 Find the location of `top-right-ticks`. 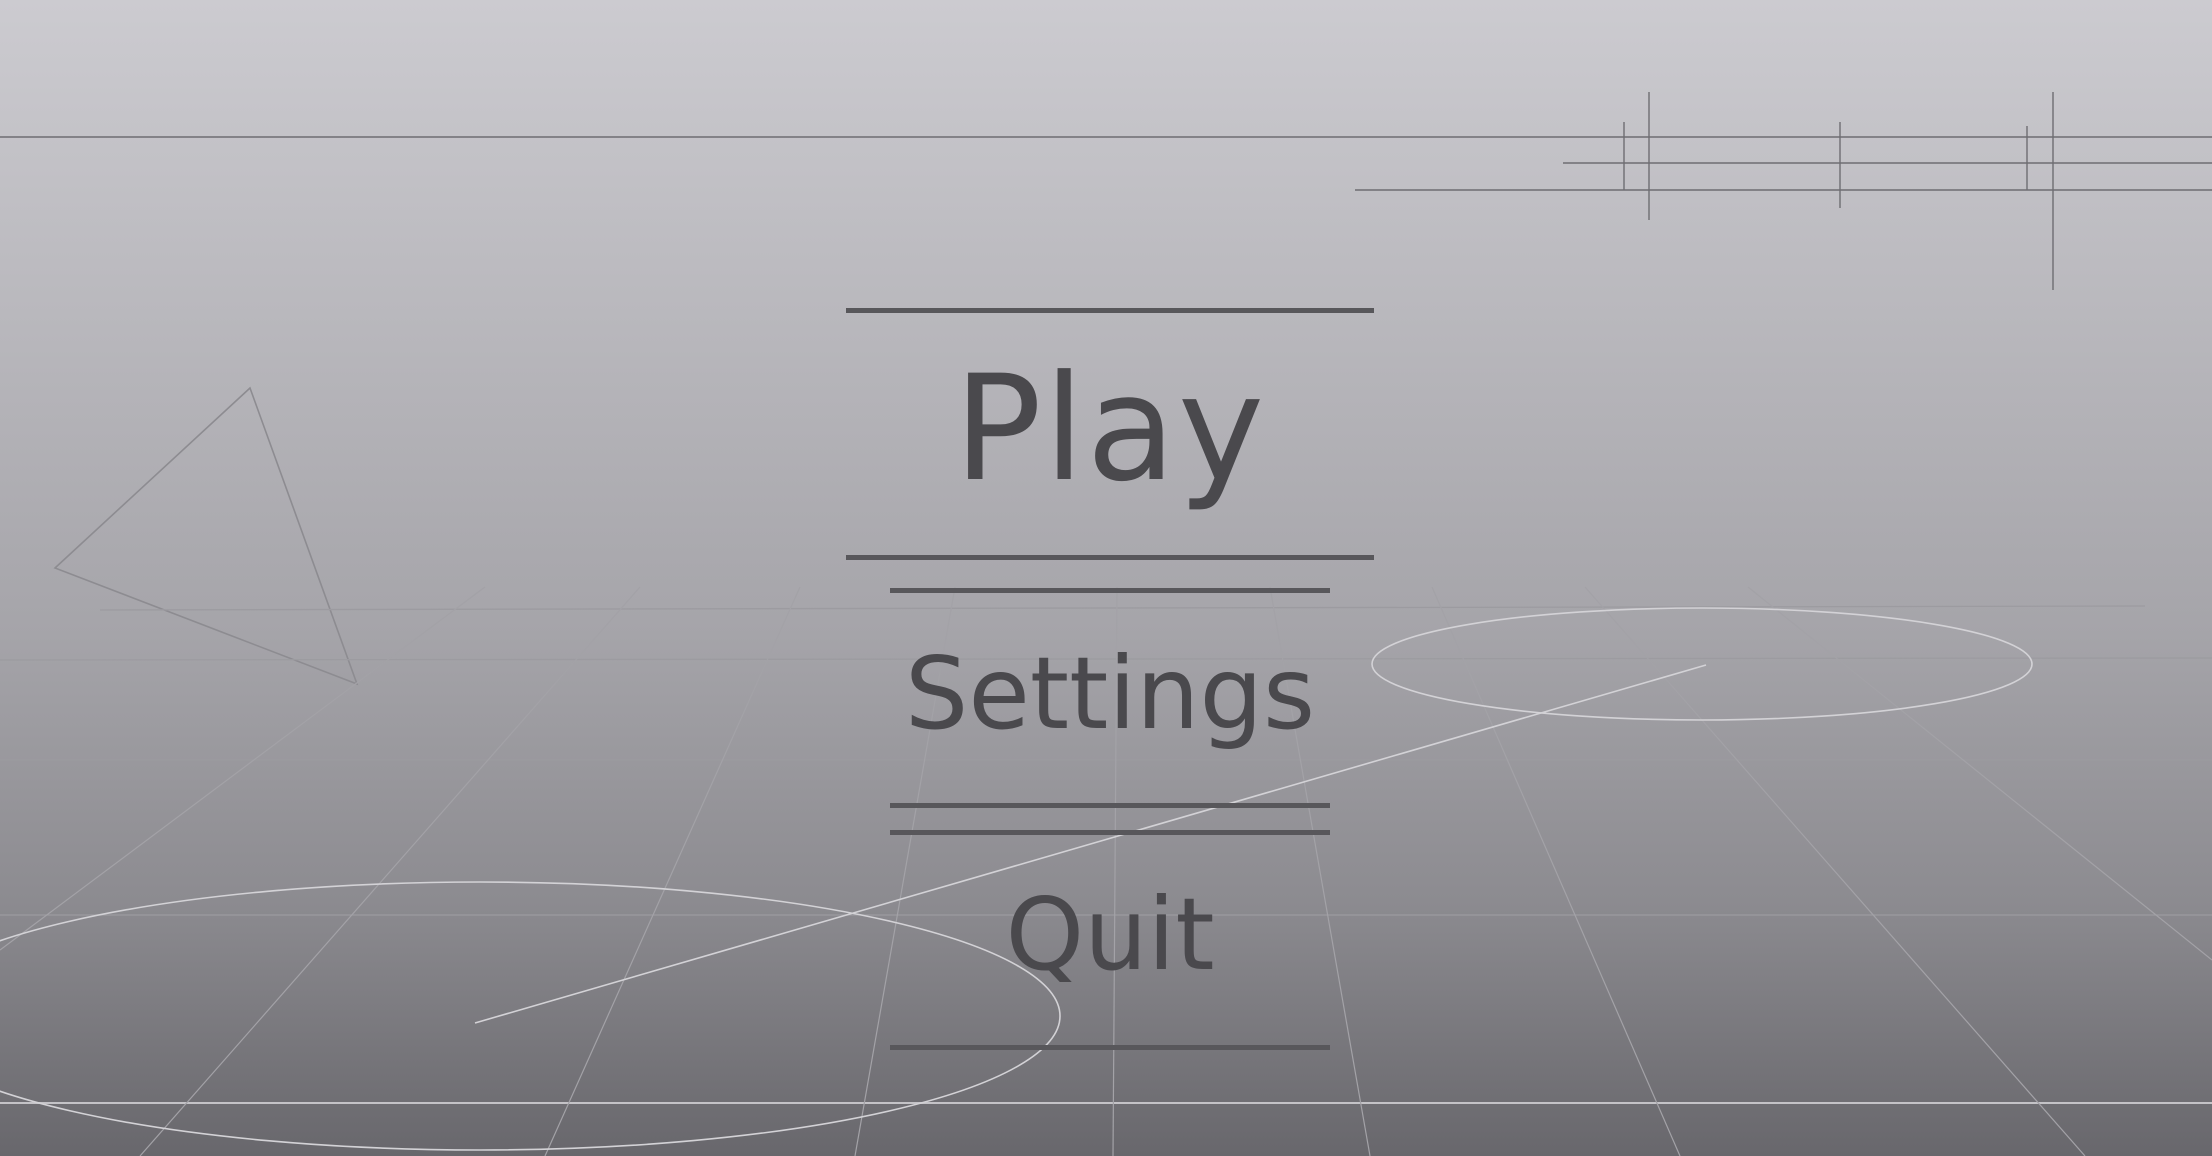

top-right-ticks is located at coordinates (1838, 191).